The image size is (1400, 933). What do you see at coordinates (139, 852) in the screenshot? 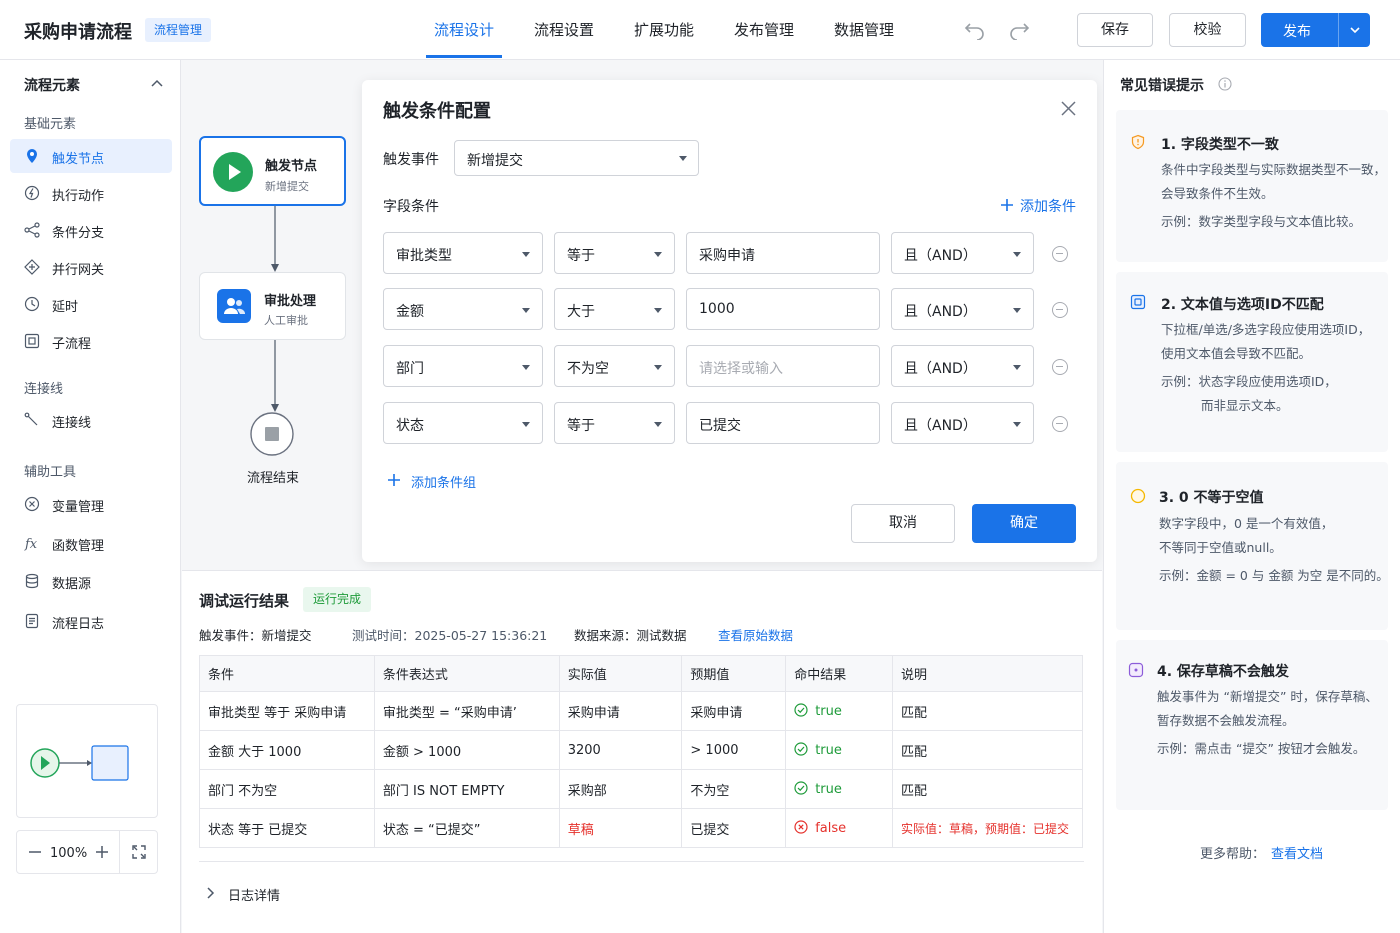
I see `fullscreen-icon` at bounding box center [139, 852].